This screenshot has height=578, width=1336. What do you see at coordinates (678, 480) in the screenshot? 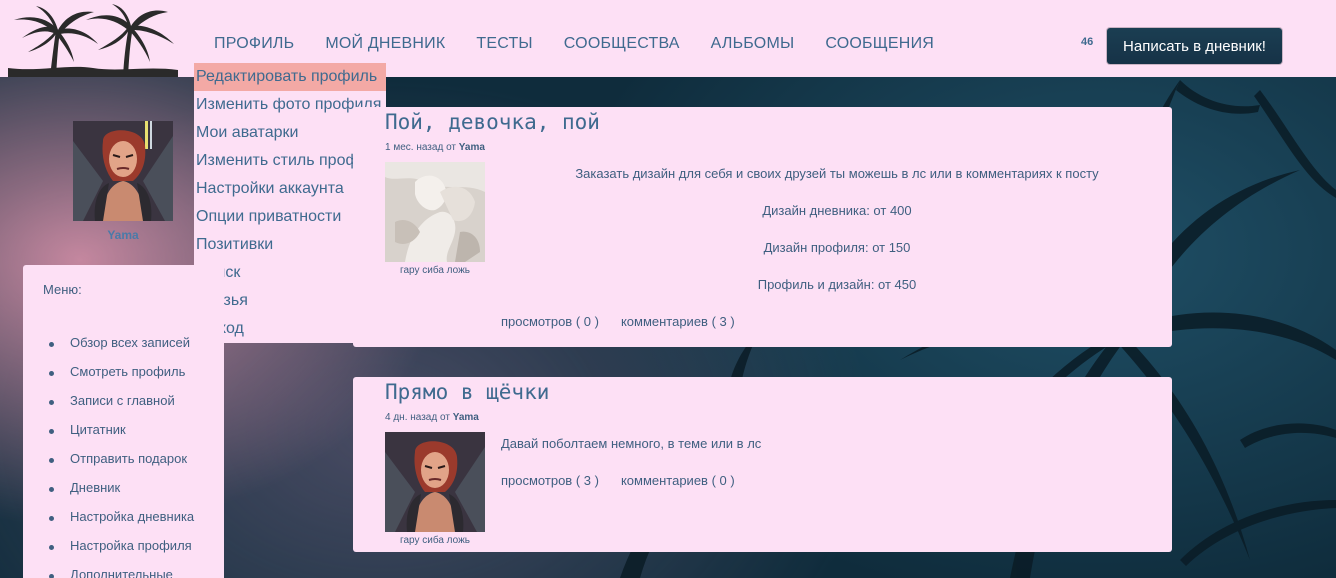
I see `comments-link: комментариев ( 0 )` at bounding box center [678, 480].